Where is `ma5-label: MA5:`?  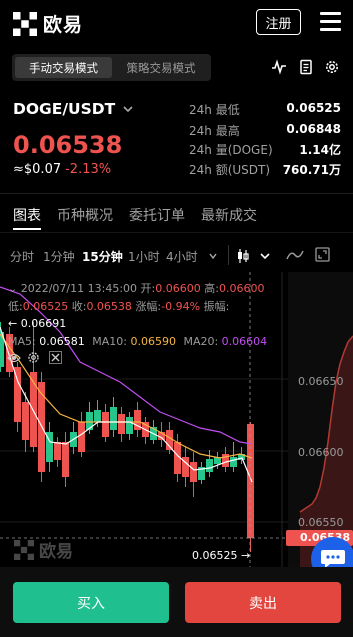 ma5-label: MA5: is located at coordinates (22, 341).